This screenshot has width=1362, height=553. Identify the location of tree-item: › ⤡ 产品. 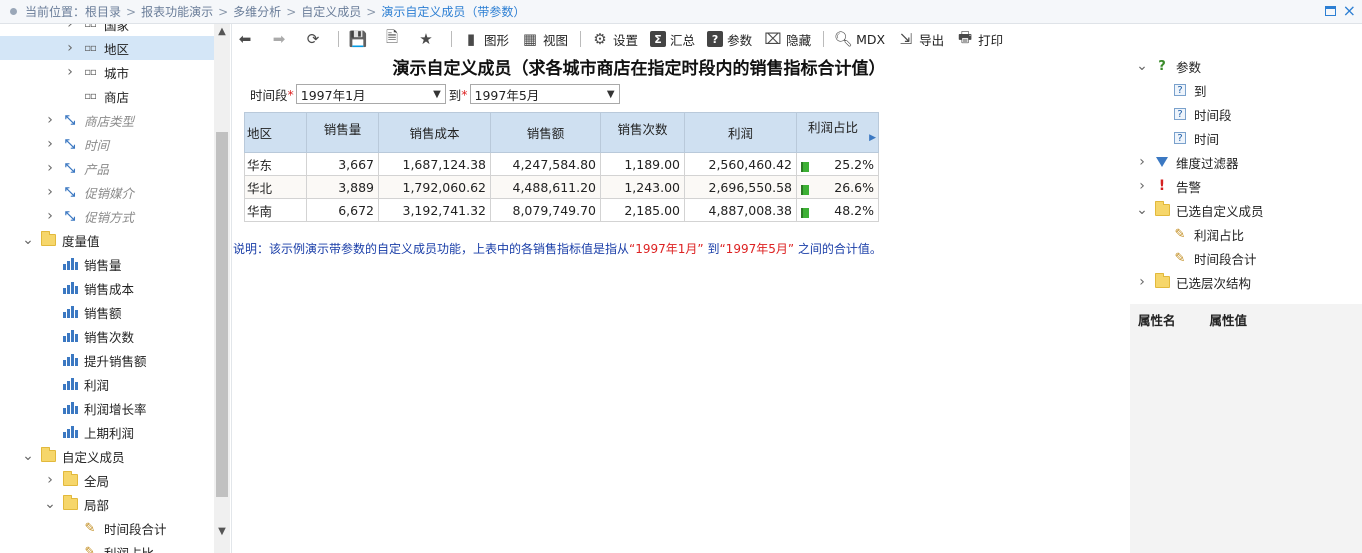
(107, 168).